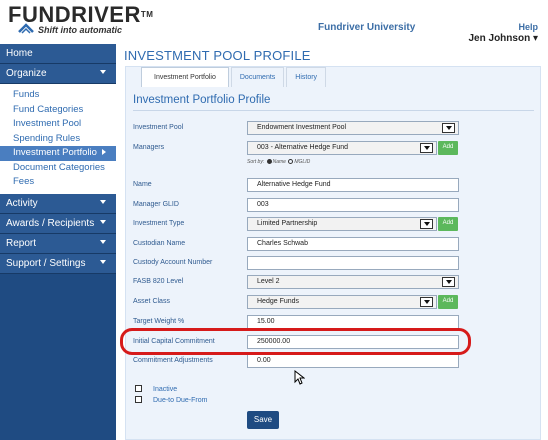  What do you see at coordinates (353, 205) in the screenshot?
I see `manager-glid-input: 003` at bounding box center [353, 205].